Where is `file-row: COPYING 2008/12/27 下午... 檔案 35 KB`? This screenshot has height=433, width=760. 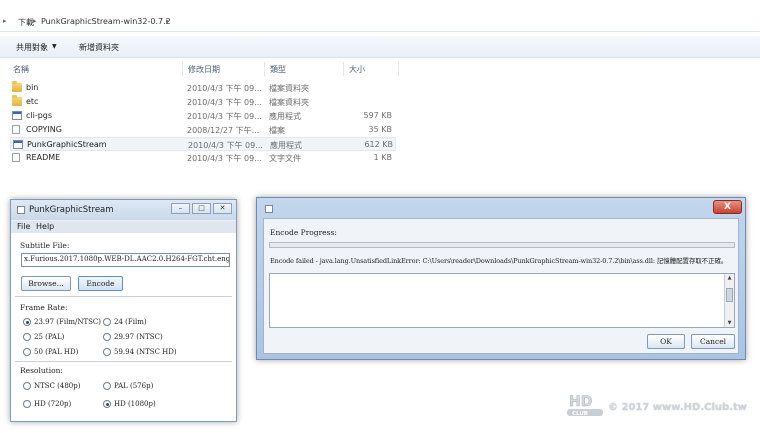 file-row: COPYING 2008/12/27 下午... 檔案 35 KB is located at coordinates (203, 130).